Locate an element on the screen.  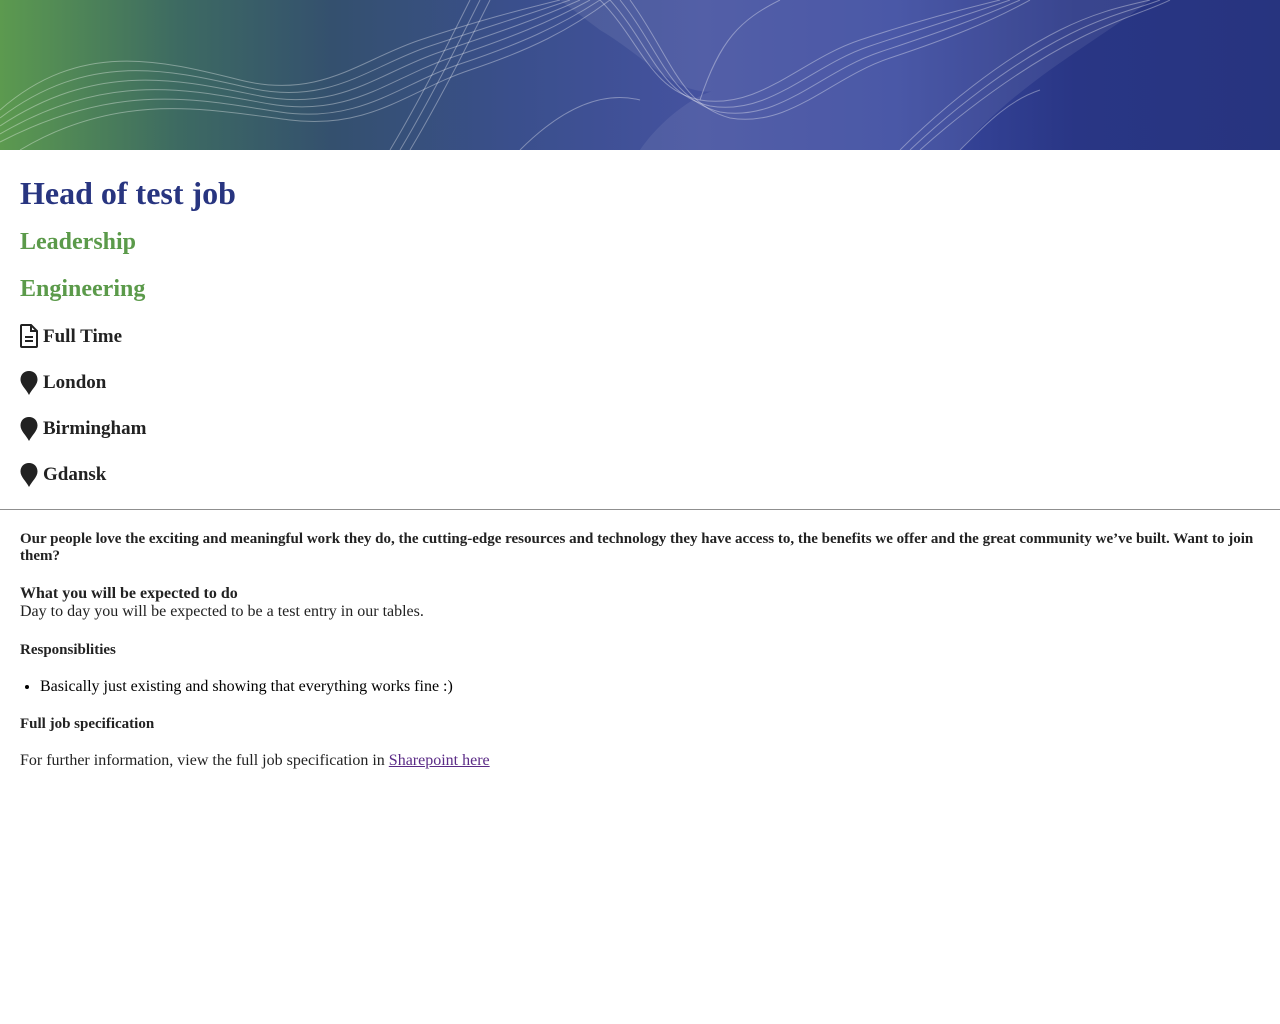
header-banner is located at coordinates (640, 75).